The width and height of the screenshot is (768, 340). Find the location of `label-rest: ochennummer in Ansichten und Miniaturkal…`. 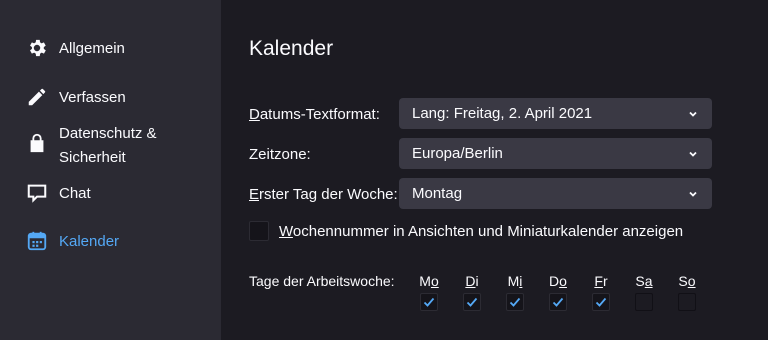

label-rest: ochennummer in Ansichten und Miniaturkal… is located at coordinates (488, 231).